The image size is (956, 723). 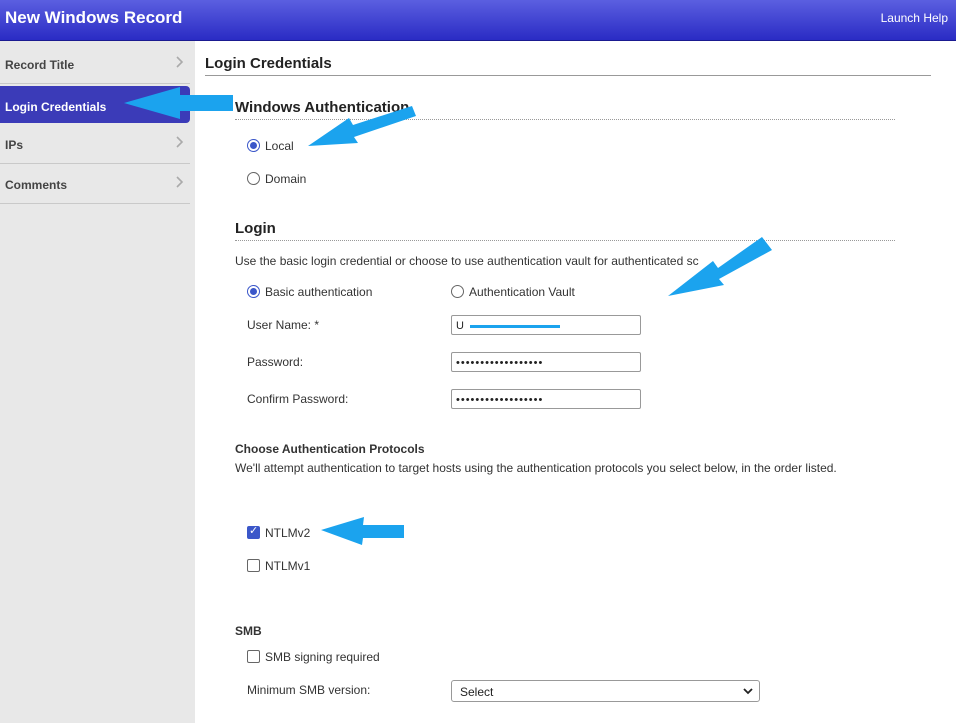 I want to click on username-label: User Name: *, so click(x=283, y=325).